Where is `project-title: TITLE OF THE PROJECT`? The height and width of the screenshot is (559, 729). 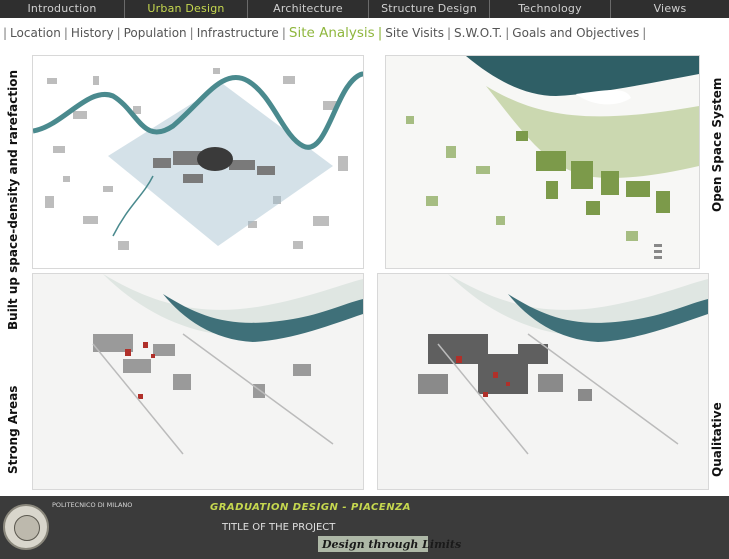
project-title: TITLE OF THE PROJECT is located at coordinates (279, 527).